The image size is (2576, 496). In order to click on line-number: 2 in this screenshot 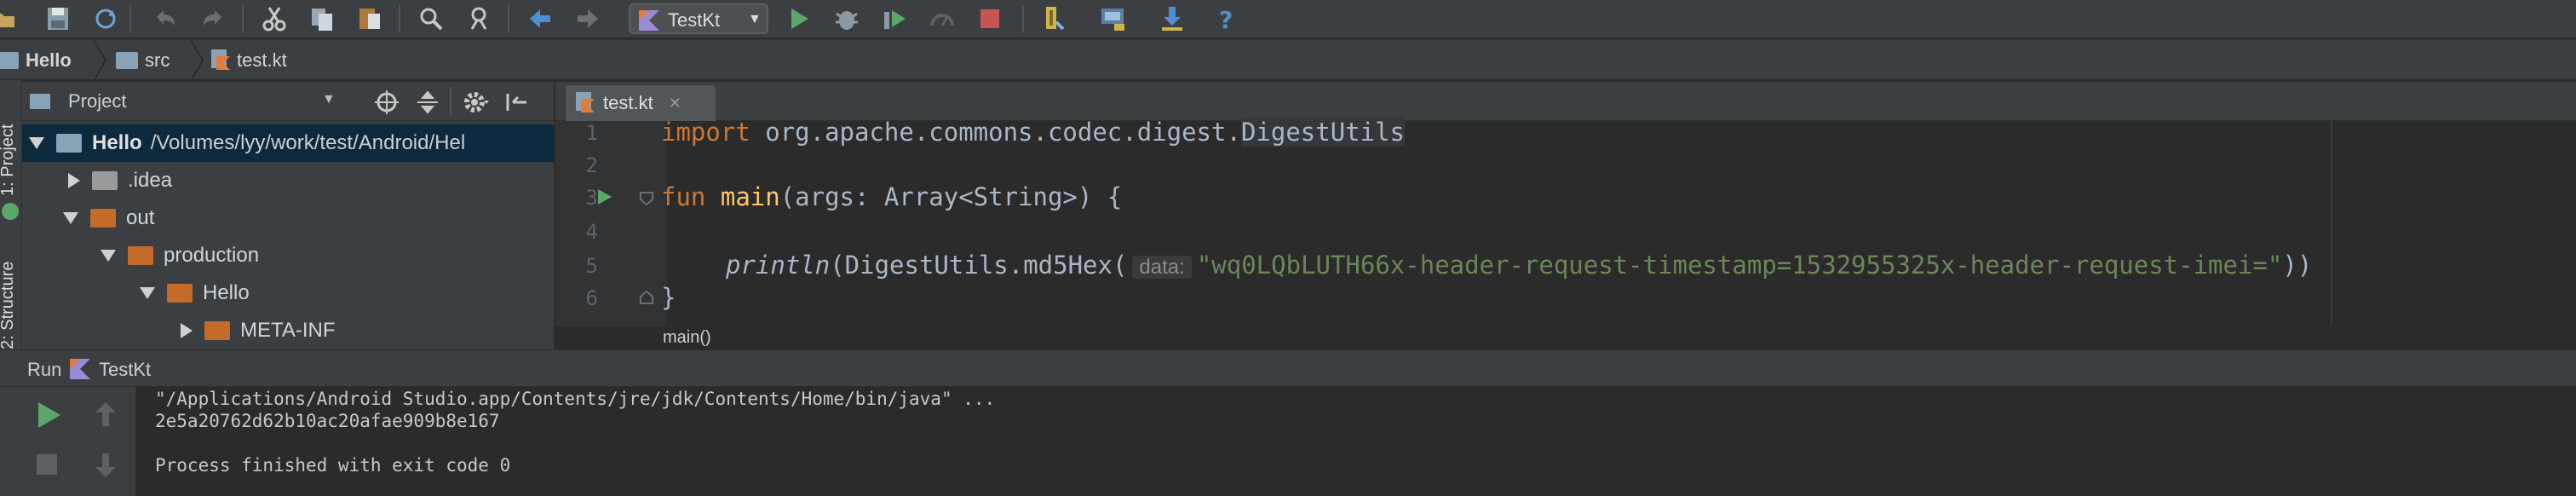, I will do `click(592, 165)`.